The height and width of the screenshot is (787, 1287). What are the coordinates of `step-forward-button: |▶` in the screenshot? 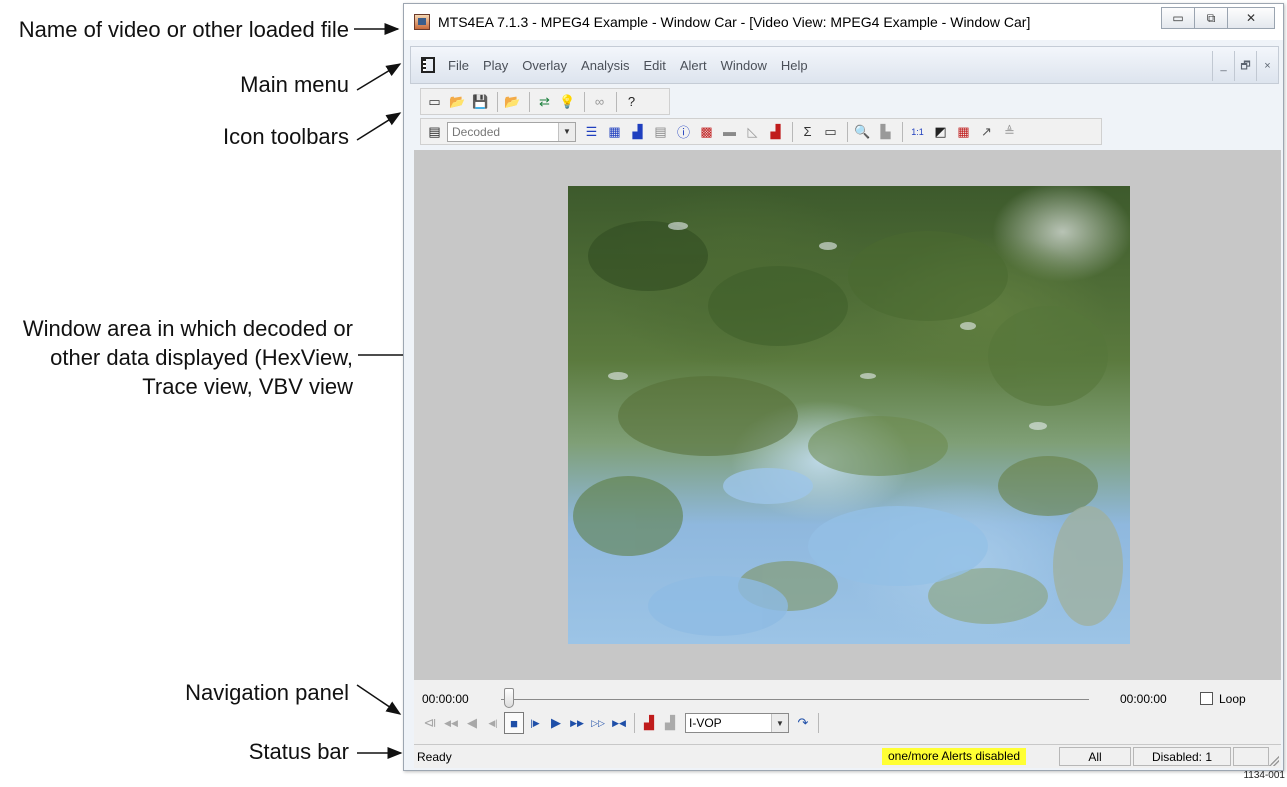 It's located at (535, 723).